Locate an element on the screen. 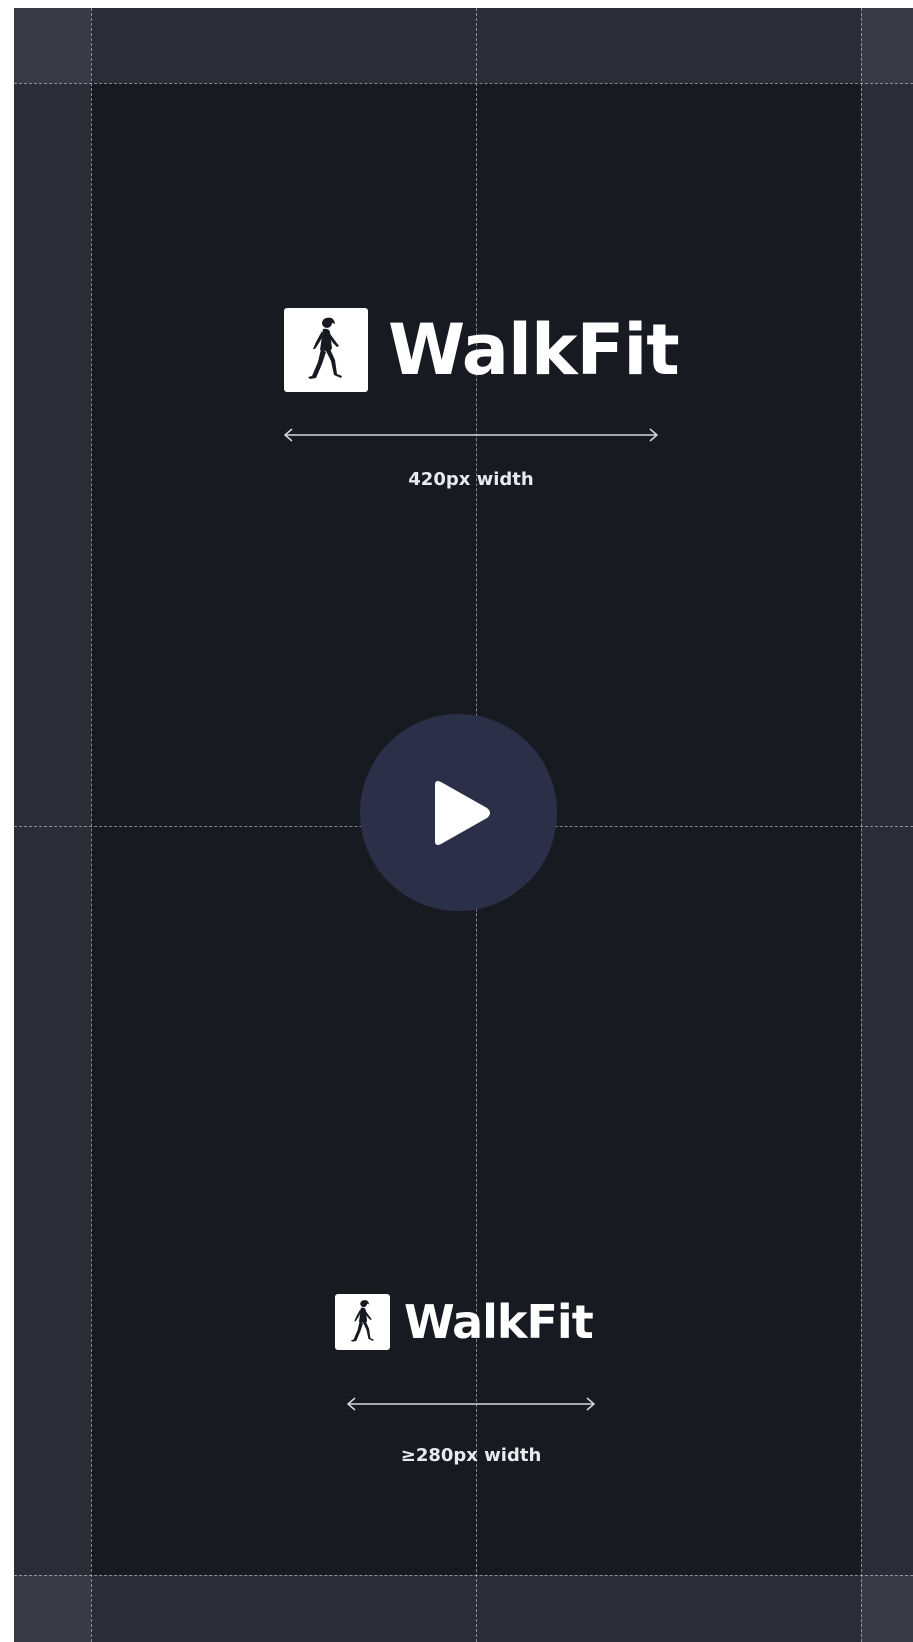  logo-large: WalkFit is located at coordinates (482, 350).